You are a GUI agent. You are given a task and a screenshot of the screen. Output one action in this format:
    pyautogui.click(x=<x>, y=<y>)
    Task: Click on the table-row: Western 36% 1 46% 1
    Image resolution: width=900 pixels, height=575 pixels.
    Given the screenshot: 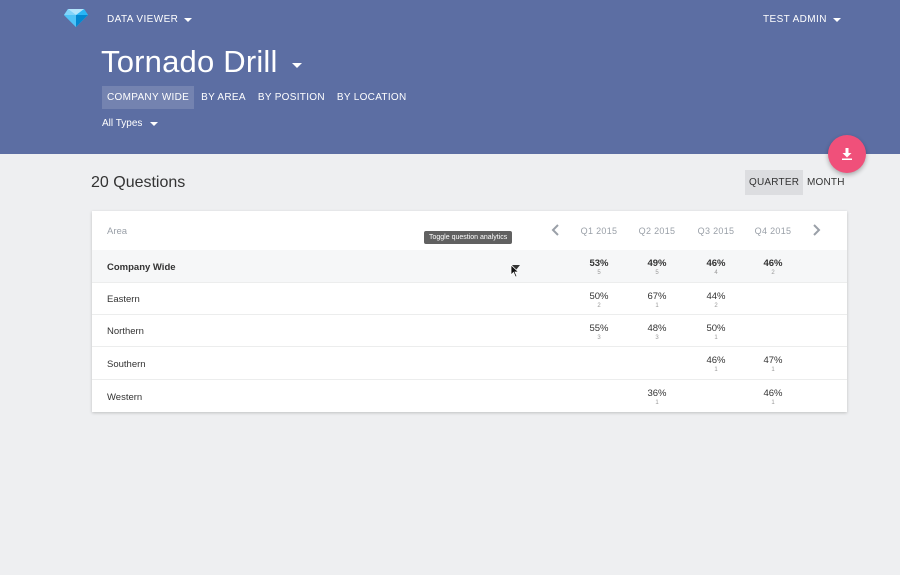 What is the action you would take?
    pyautogui.click(x=469, y=396)
    